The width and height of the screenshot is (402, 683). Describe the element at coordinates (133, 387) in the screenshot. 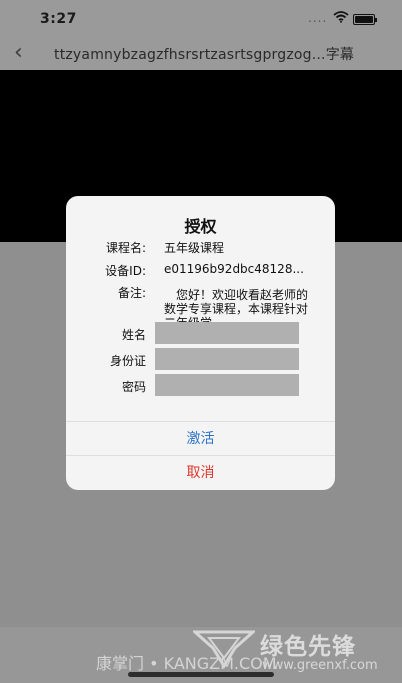

I see `password-label: 密码` at that location.